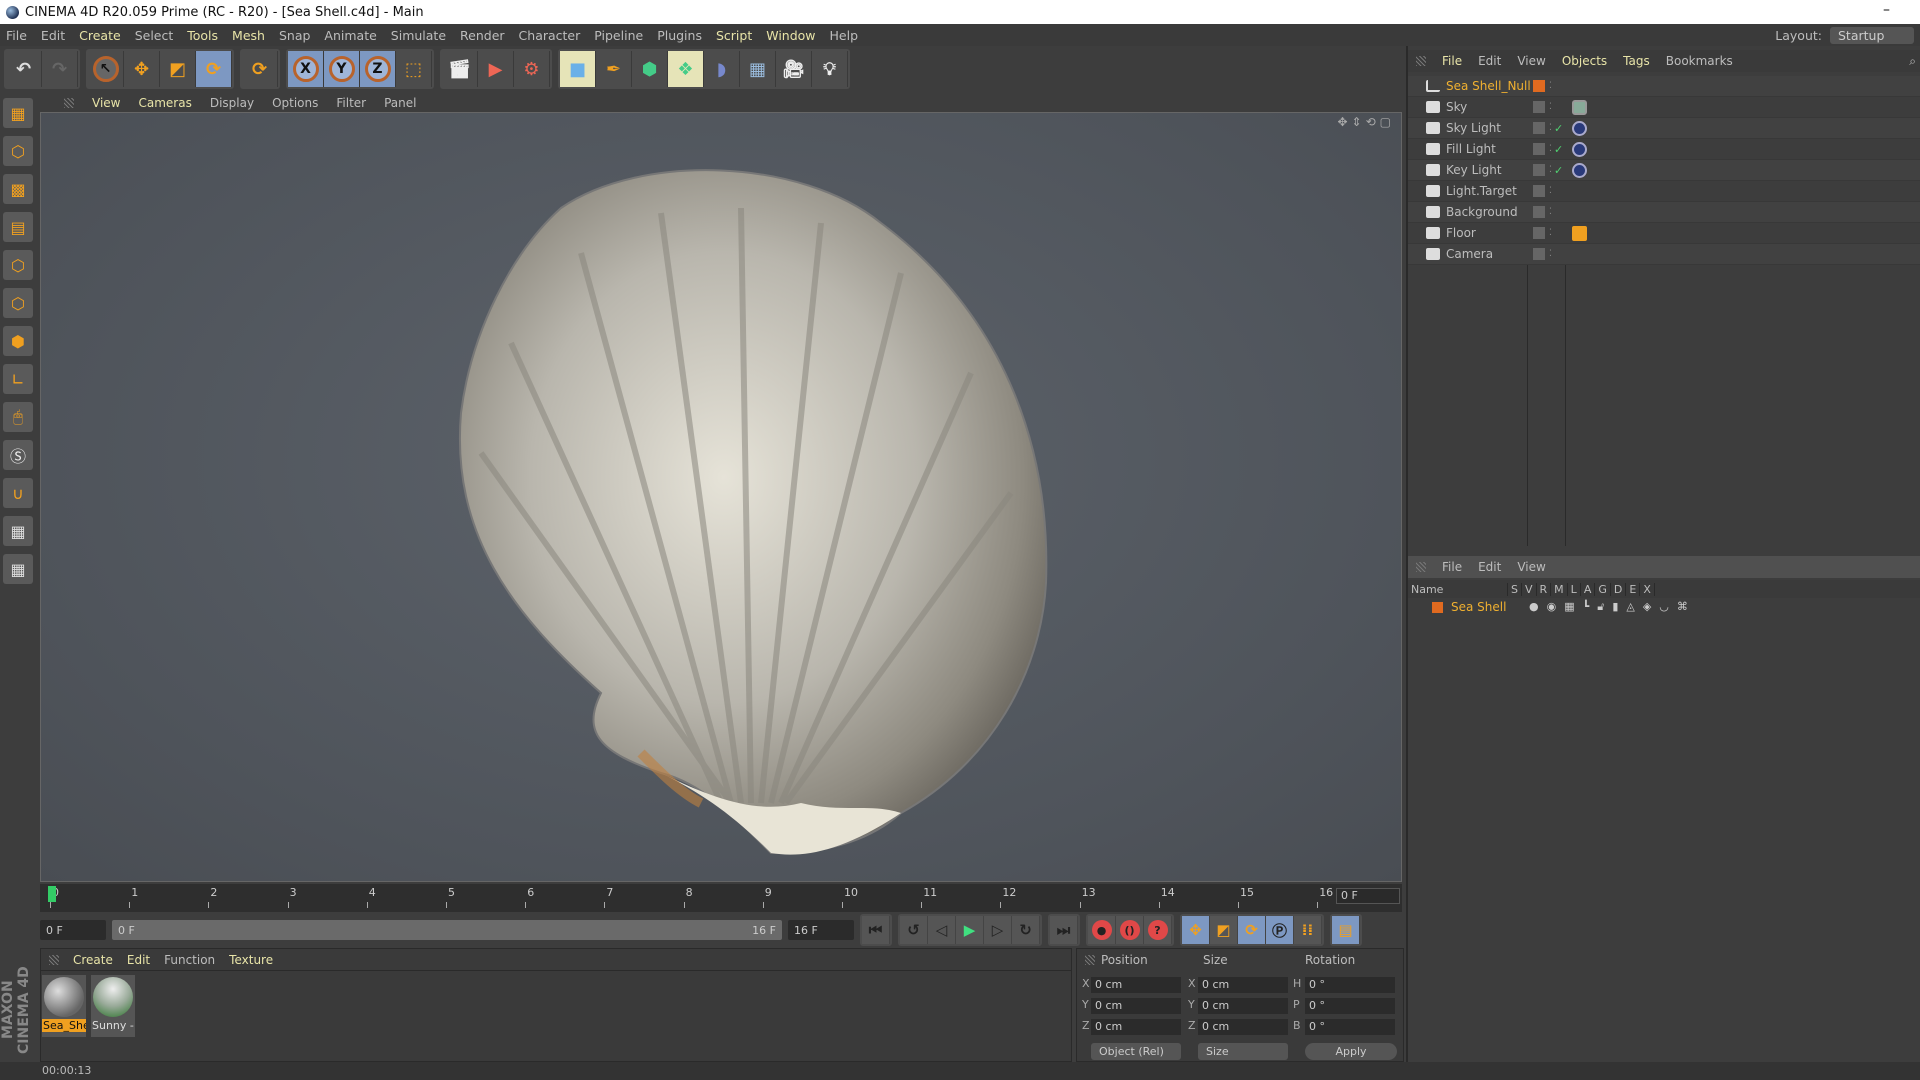 The height and width of the screenshot is (1080, 1920). Describe the element at coordinates (970, 930) in the screenshot. I see `play-icon: ▶` at that location.